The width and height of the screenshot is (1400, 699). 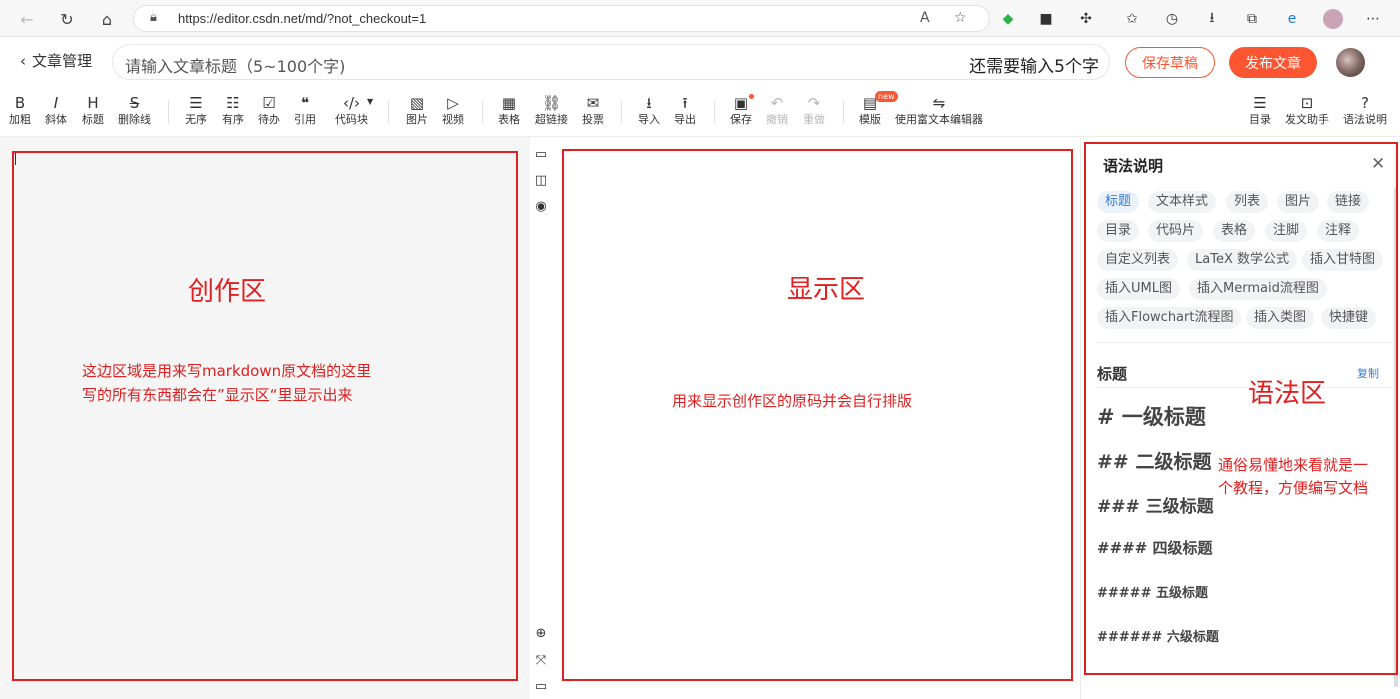 What do you see at coordinates (611, 62) in the screenshot?
I see `article-title-input: 请输入文章标题（5~100个字) 还需要输入5个字` at bounding box center [611, 62].